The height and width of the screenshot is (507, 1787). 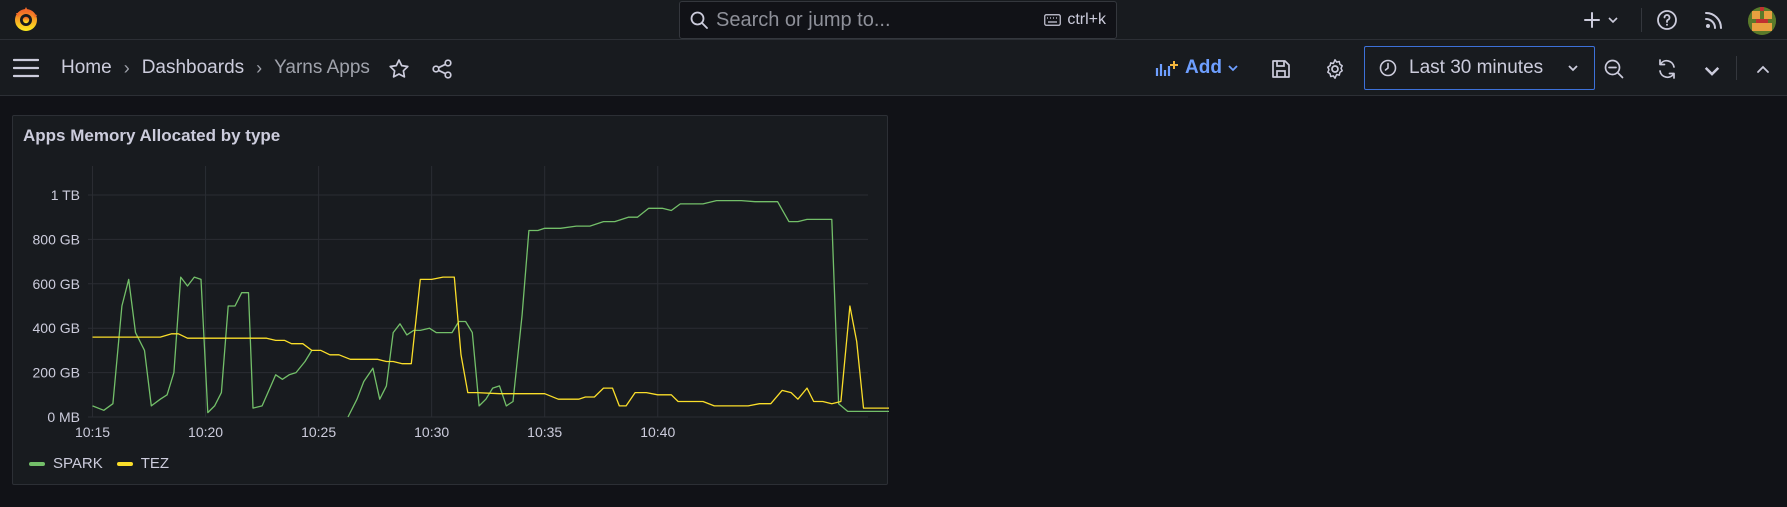 What do you see at coordinates (898, 20) in the screenshot?
I see `search-box: Search or jump to... ctrl+k` at bounding box center [898, 20].